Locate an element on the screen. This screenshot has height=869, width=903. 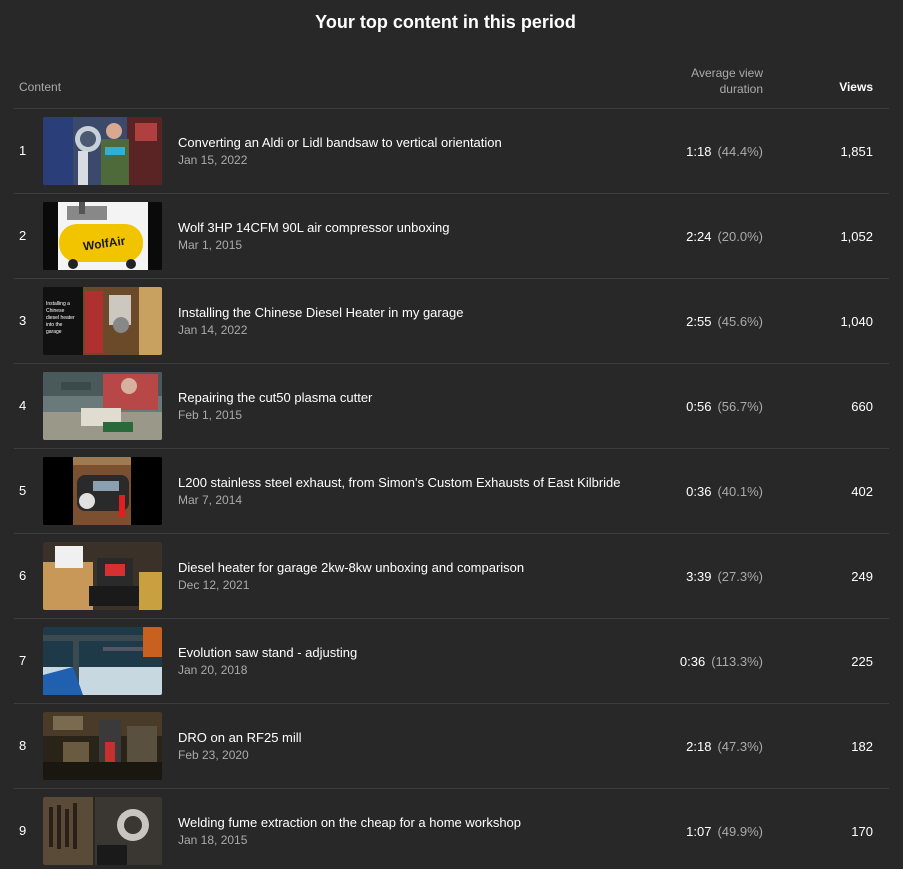
thumbnail-caption-line: Installing a is located at coordinates (58, 304).